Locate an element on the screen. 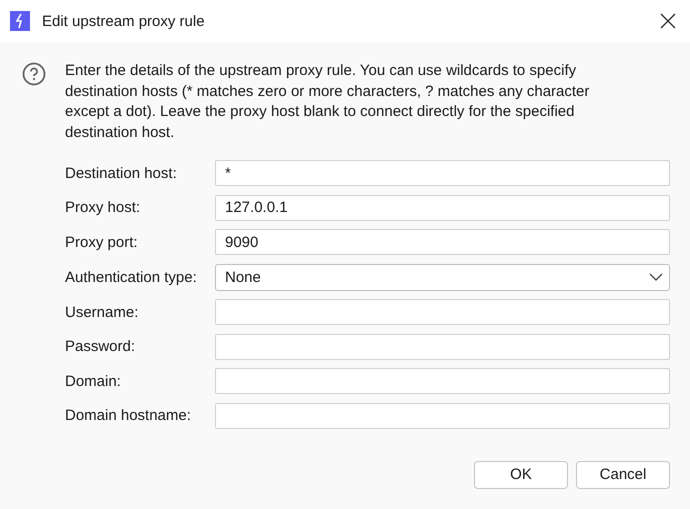 This screenshot has height=509, width=690. dropdown: None is located at coordinates (442, 277).